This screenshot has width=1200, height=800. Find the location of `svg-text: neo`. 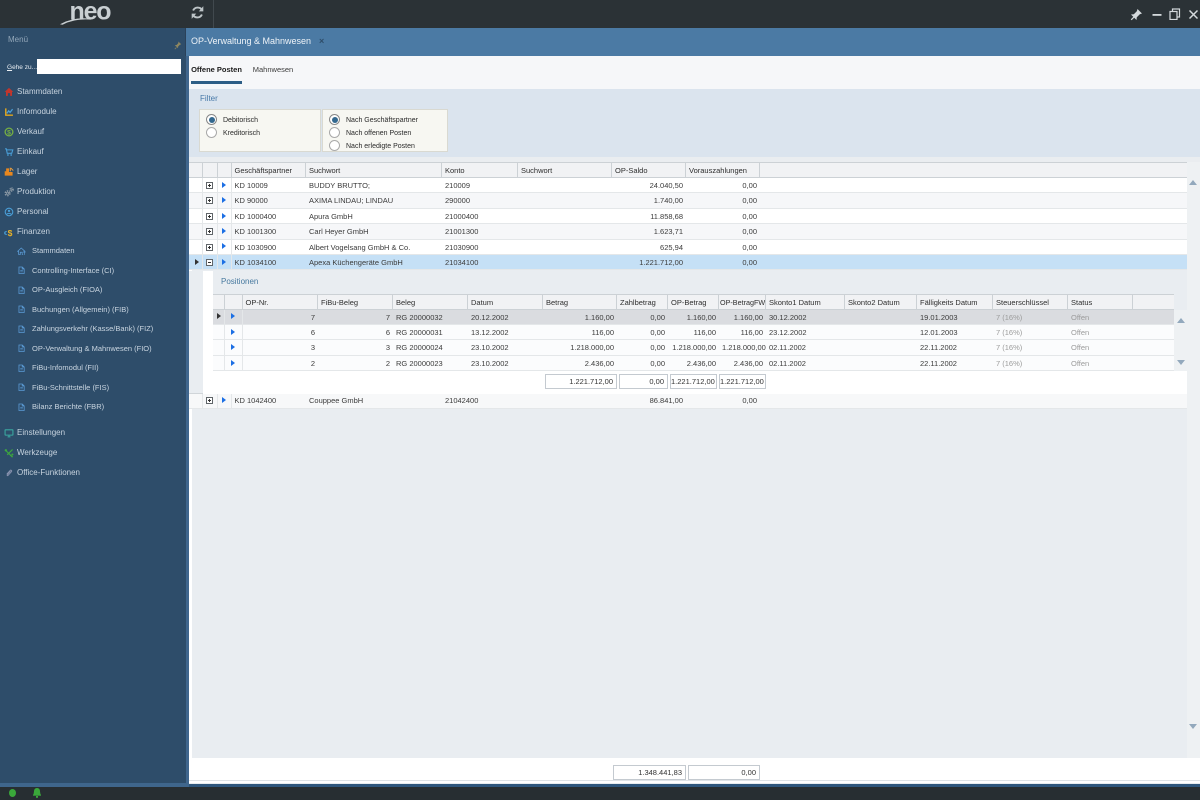

svg-text: neo is located at coordinates (91, 13).